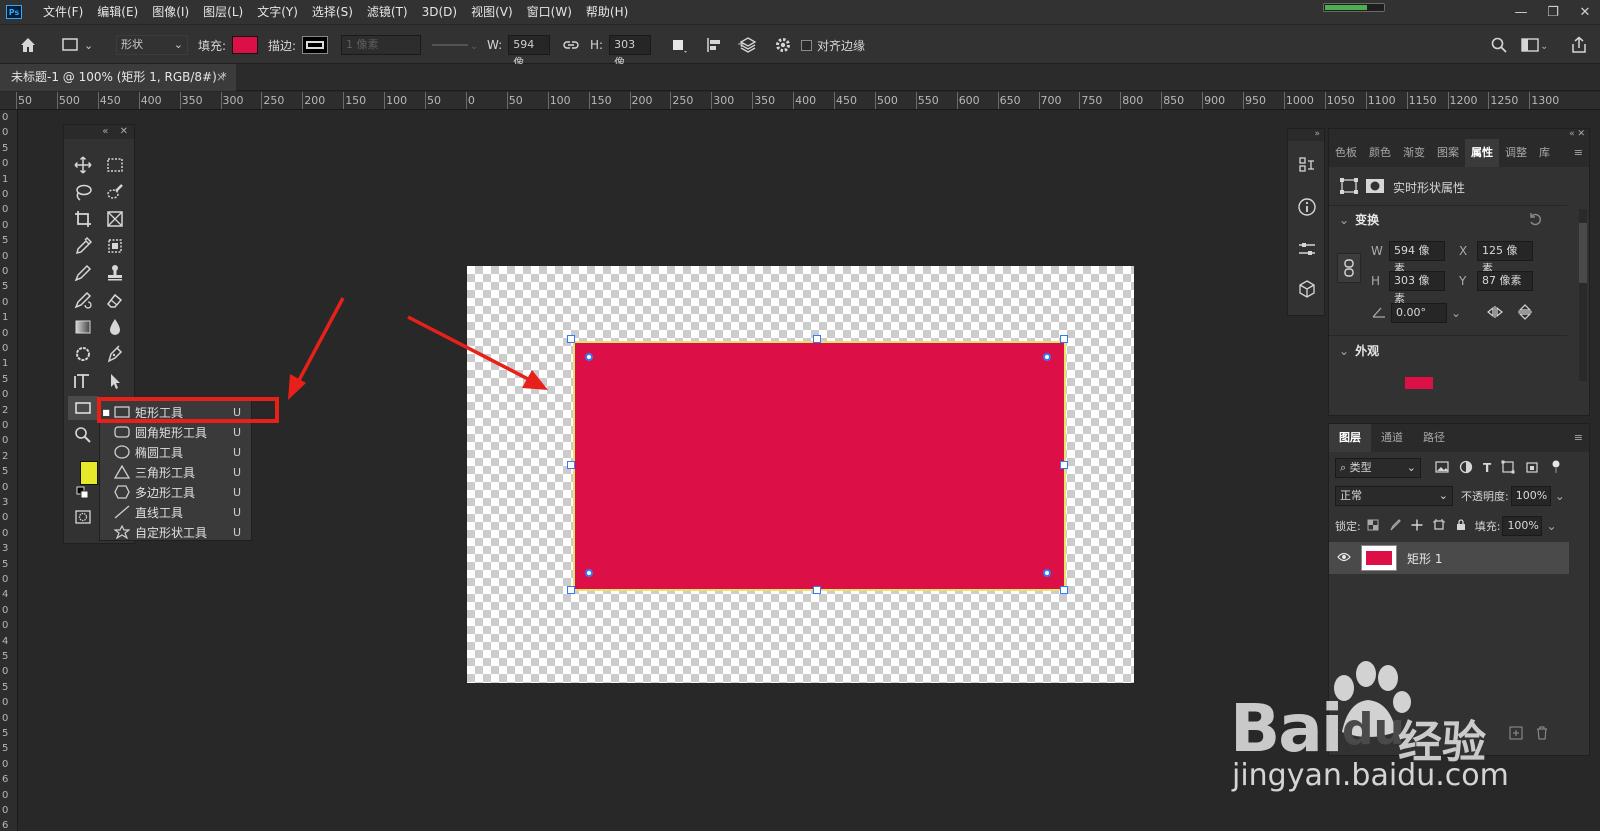  Describe the element at coordinates (1482, 153) in the screenshot. I see `tab-properties: 属性` at that location.